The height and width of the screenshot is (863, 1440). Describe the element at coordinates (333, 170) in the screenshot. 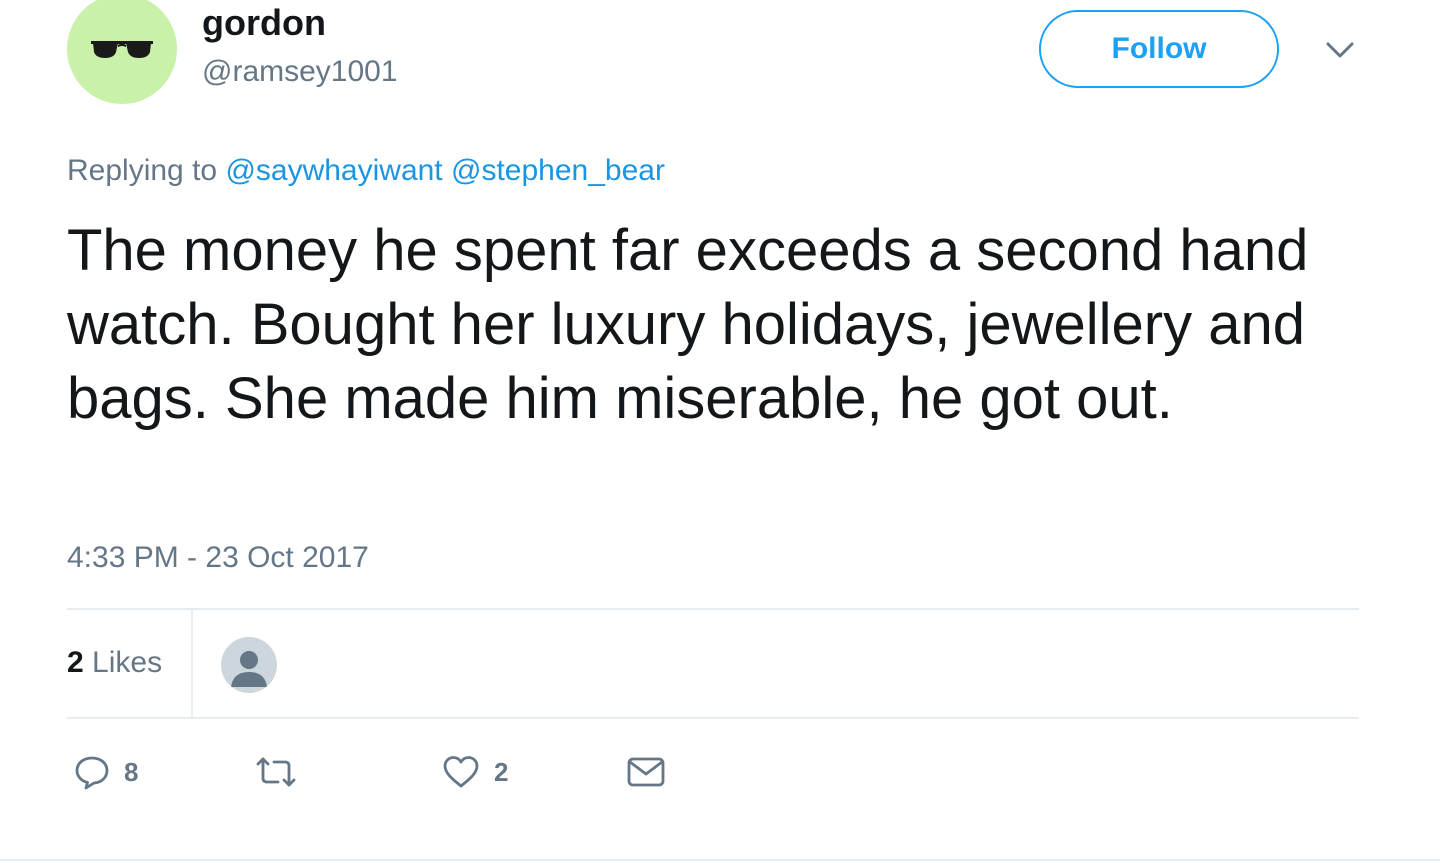

I see `mention-link-saywhayiwant: @saywhayiwant` at that location.